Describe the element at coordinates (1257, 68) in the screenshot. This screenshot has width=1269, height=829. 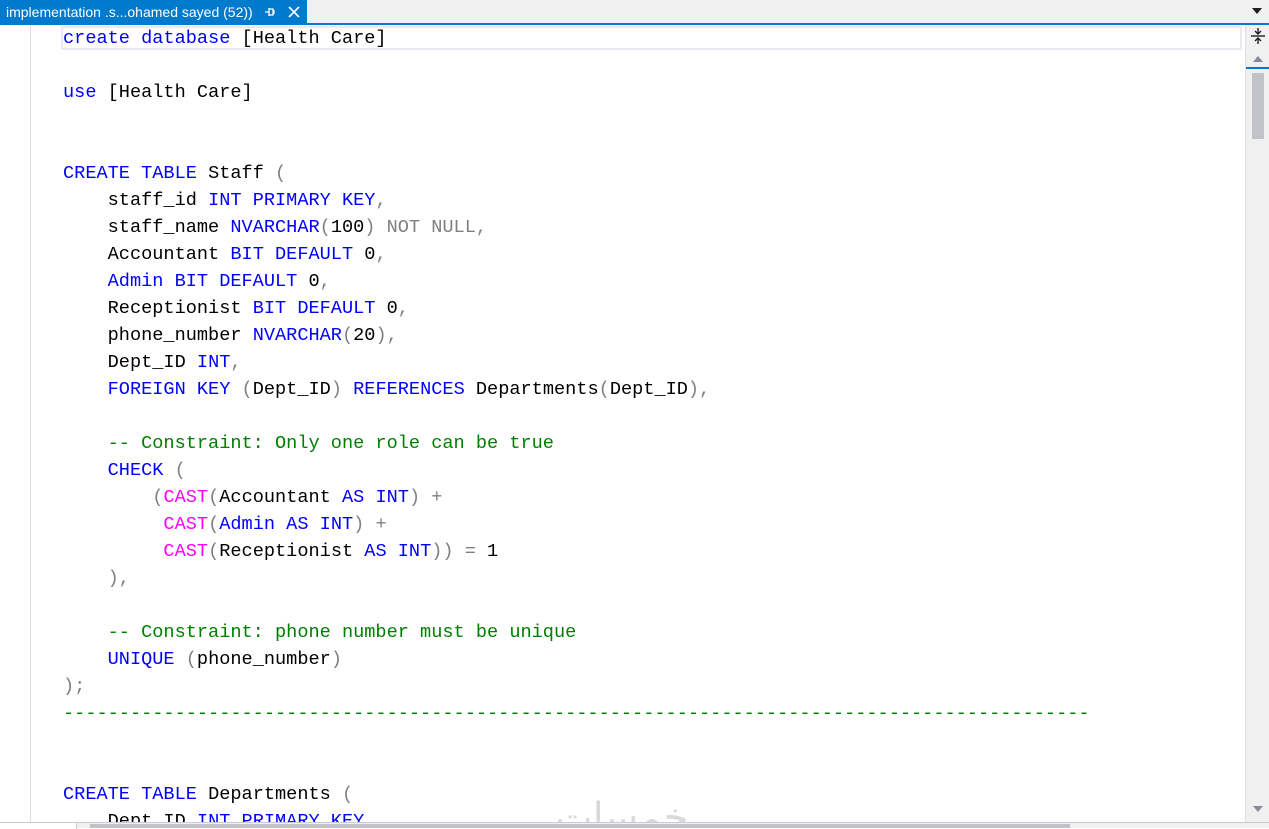
I see `splitter-bar` at that location.